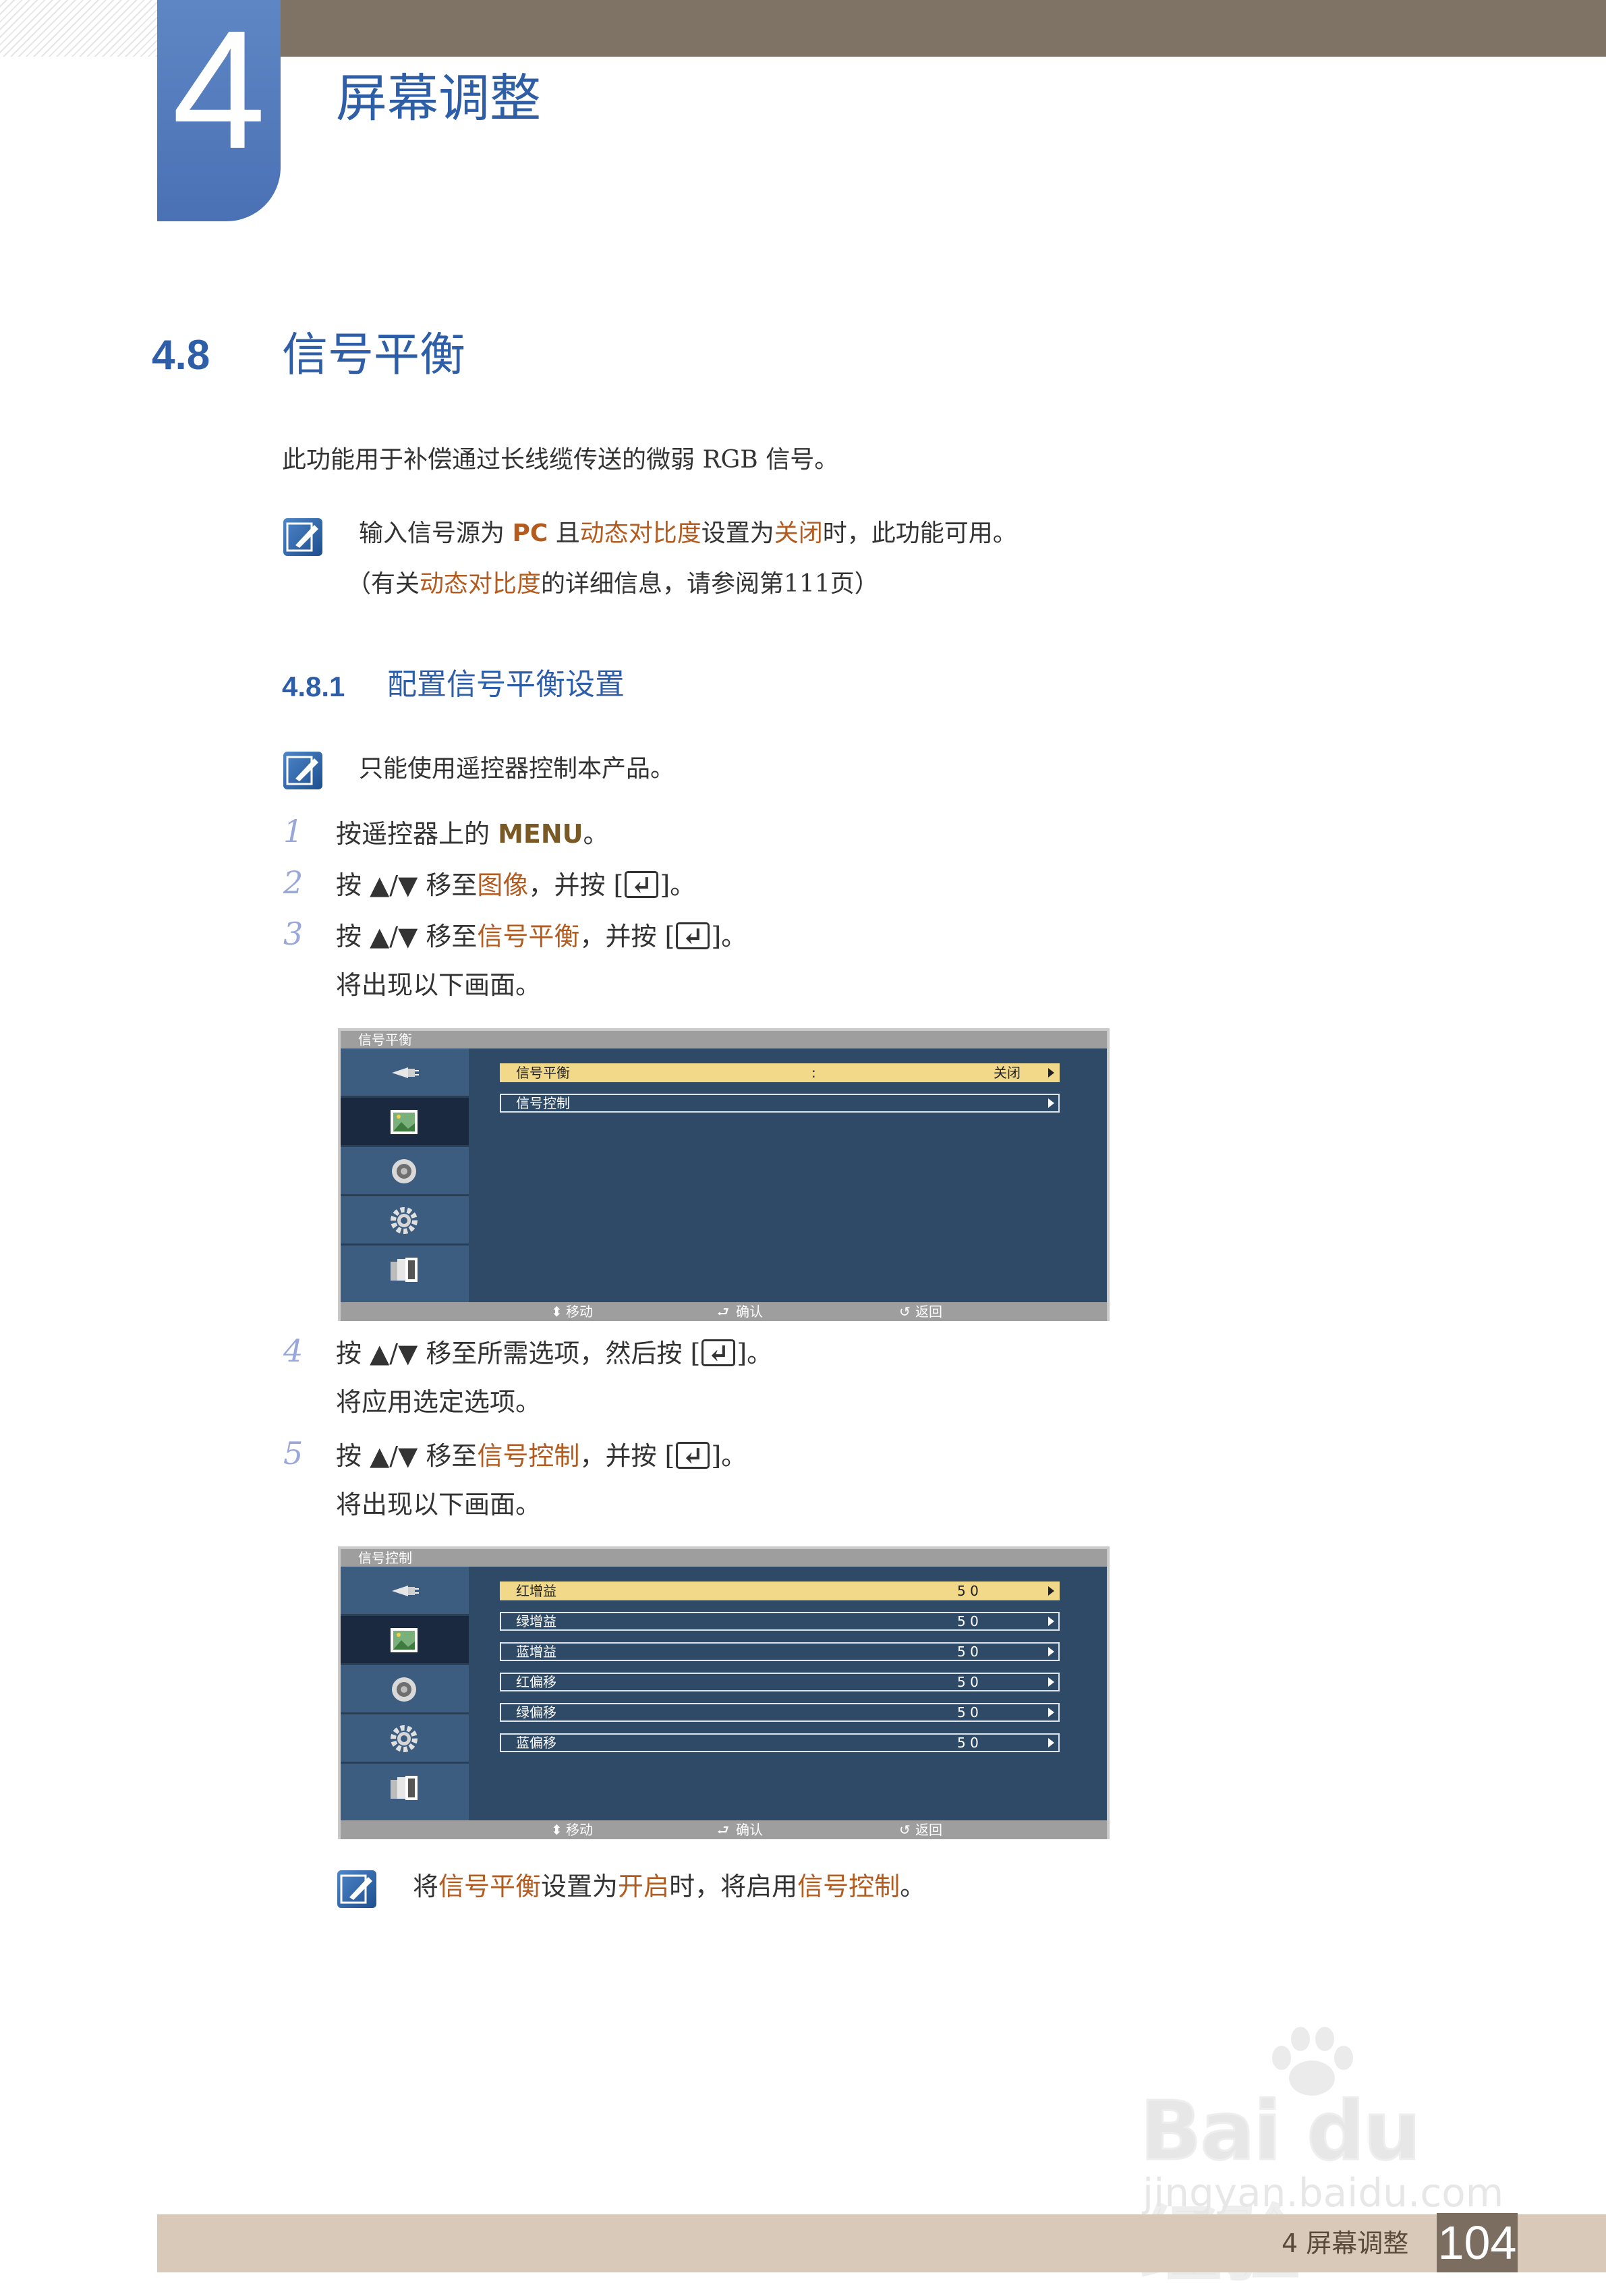 Image resolution: width=1606 pixels, height=2296 pixels. Describe the element at coordinates (530, 533) in the screenshot. I see `source-pc: PC` at that location.